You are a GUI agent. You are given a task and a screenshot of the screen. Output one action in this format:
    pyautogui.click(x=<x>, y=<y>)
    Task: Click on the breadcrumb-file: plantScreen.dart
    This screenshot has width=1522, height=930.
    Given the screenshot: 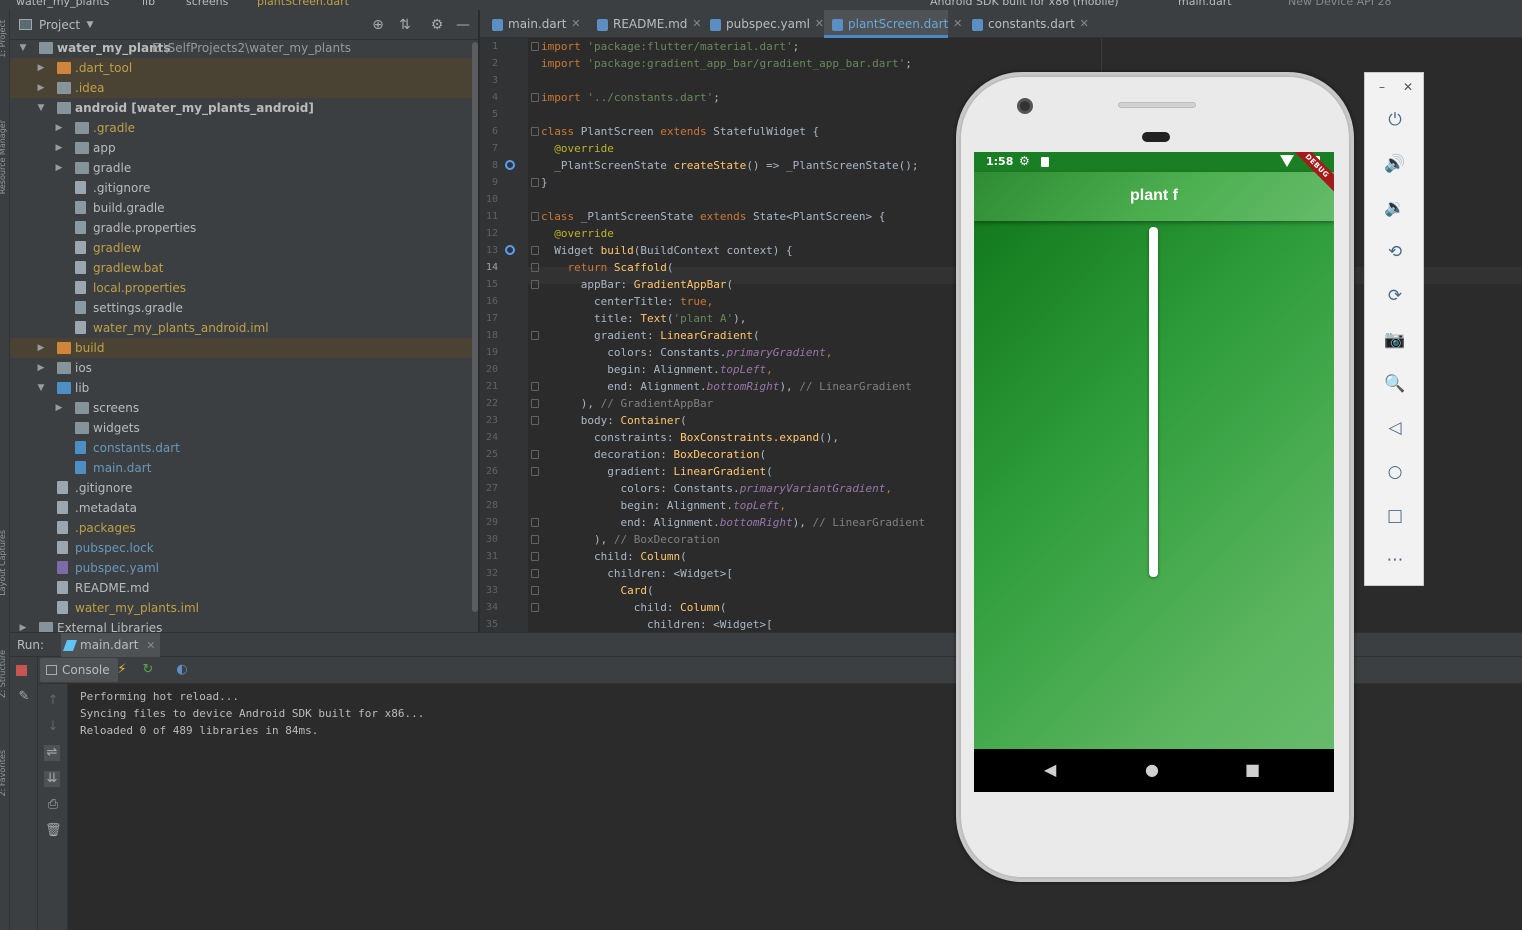 What is the action you would take?
    pyautogui.click(x=303, y=4)
    